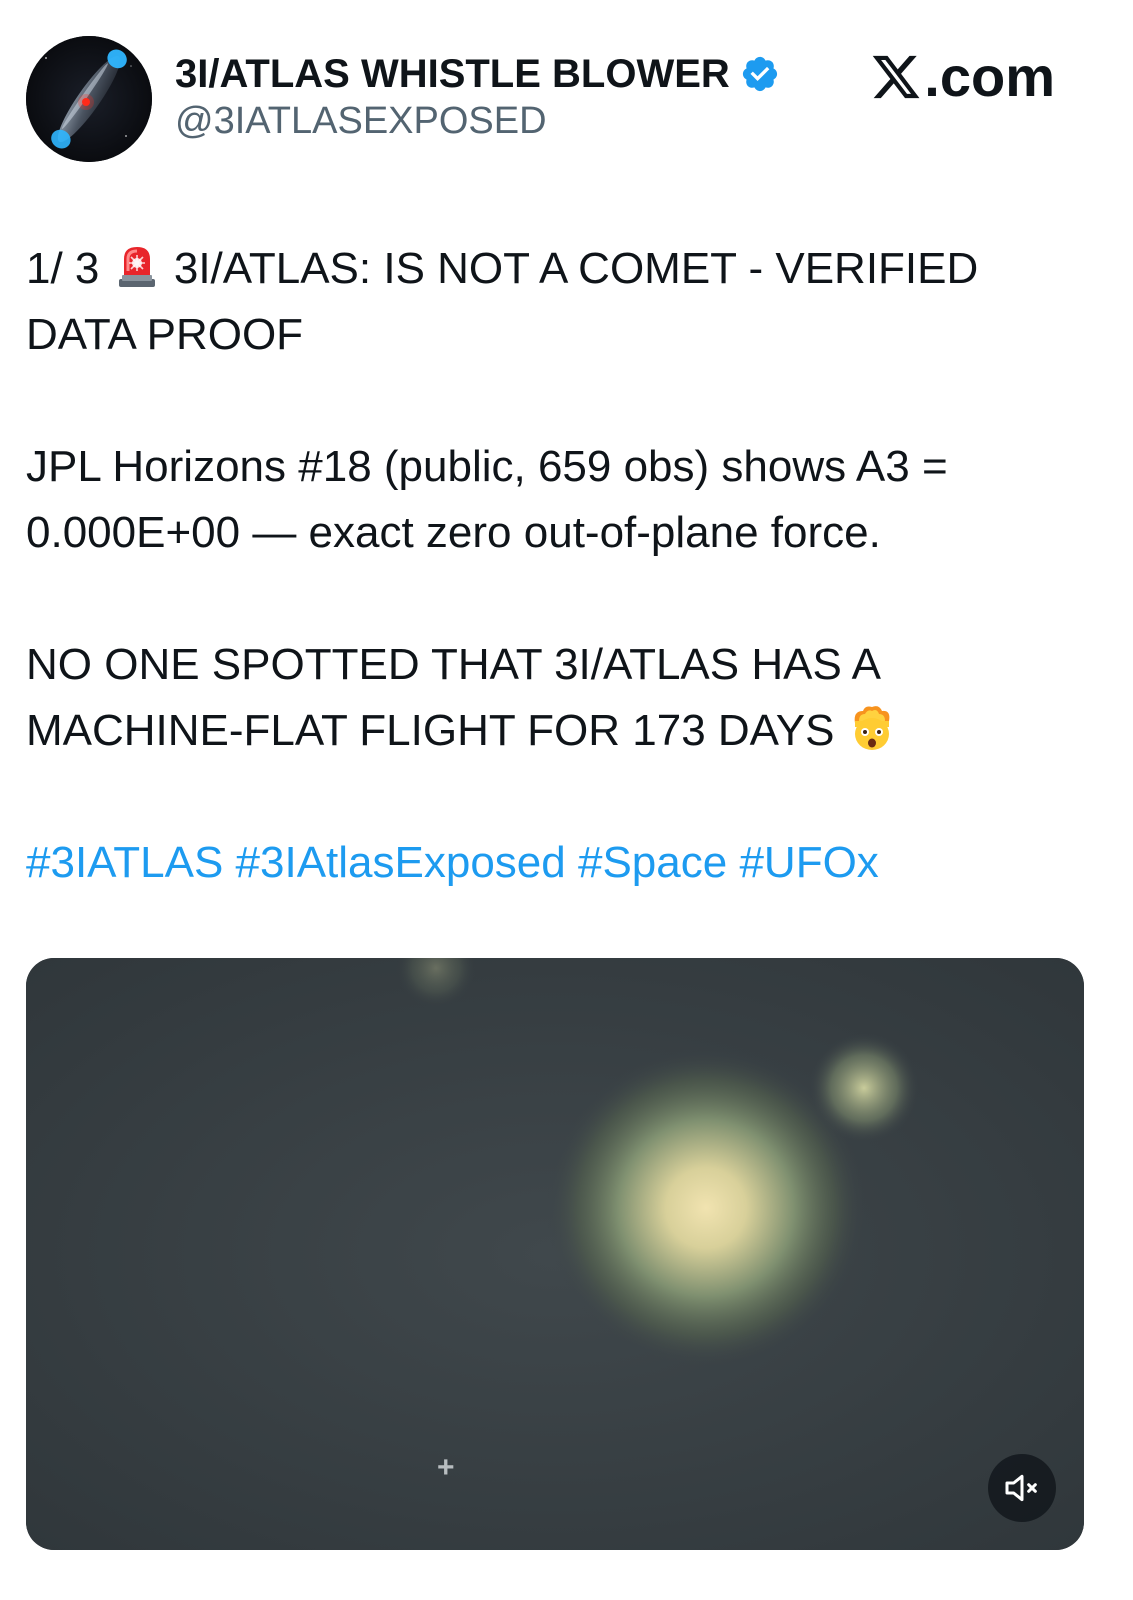 Image resolution: width=1133 pixels, height=1600 pixels. I want to click on hashtag-link: #Space, so click(652, 862).